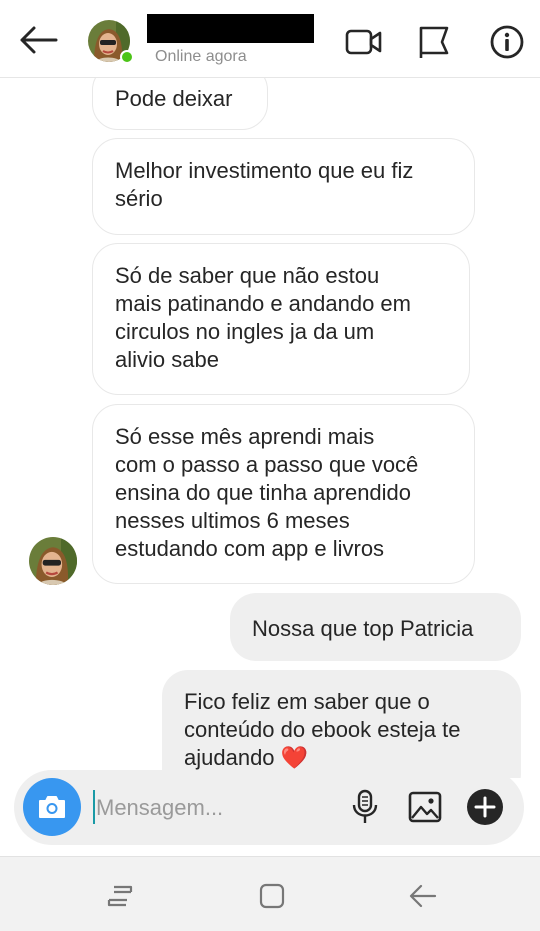  What do you see at coordinates (139, 198) in the screenshot?
I see `message-text: sério` at bounding box center [139, 198].